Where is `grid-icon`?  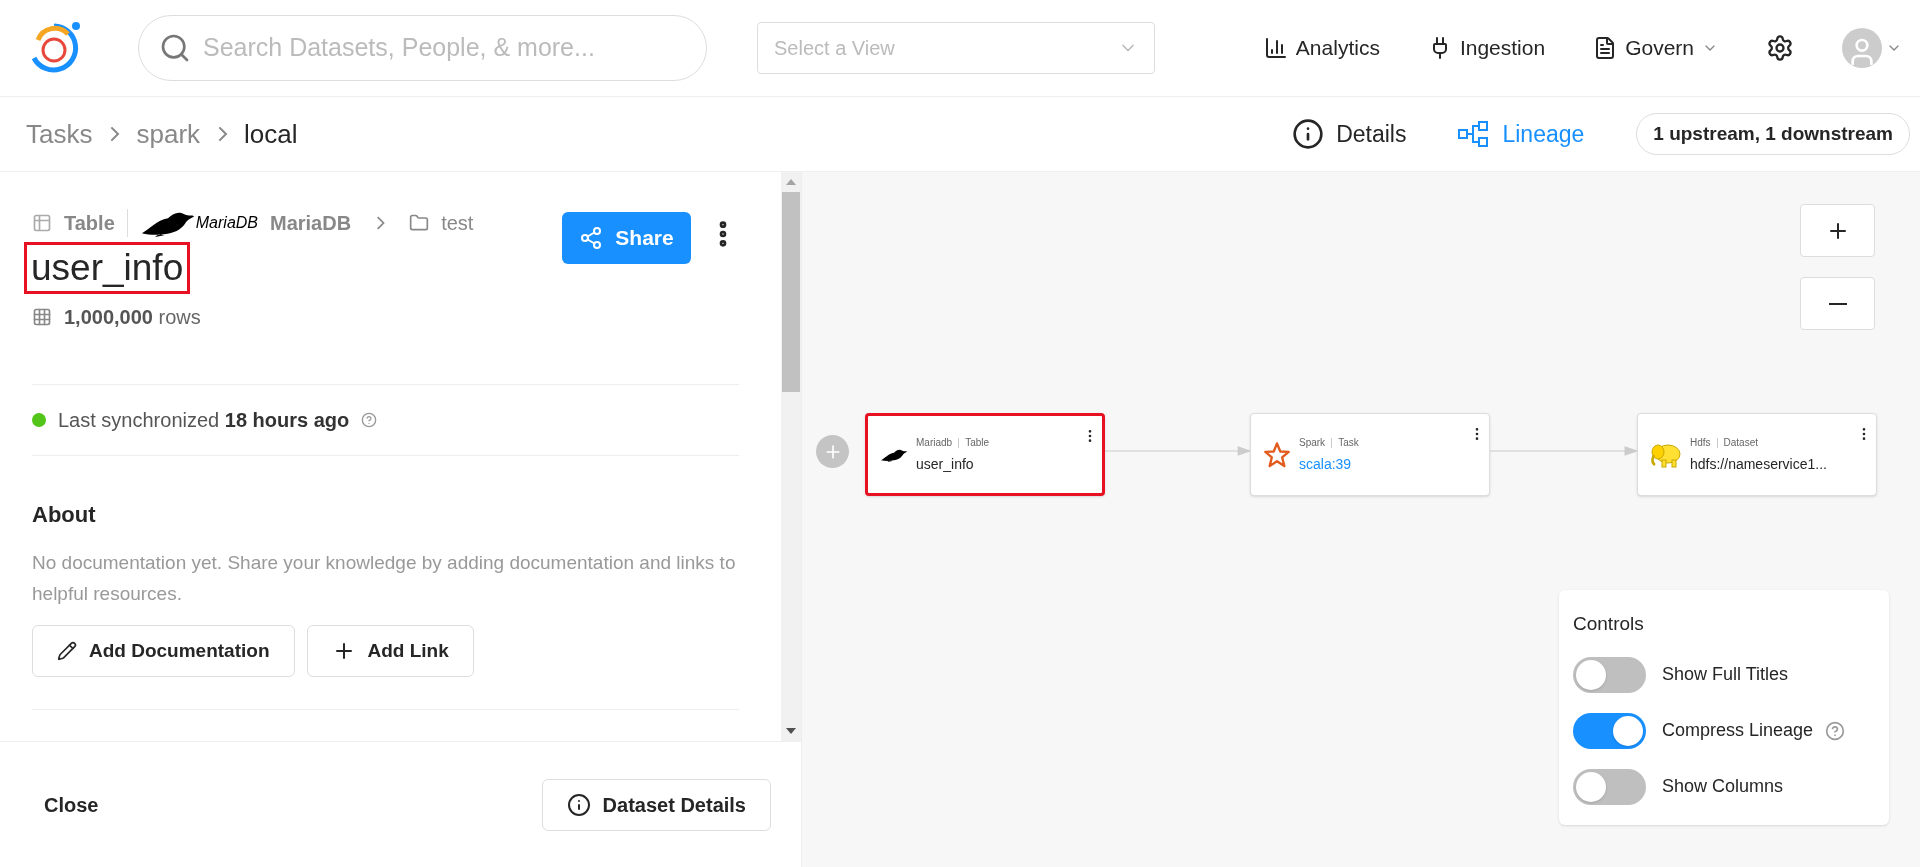 grid-icon is located at coordinates (42, 317).